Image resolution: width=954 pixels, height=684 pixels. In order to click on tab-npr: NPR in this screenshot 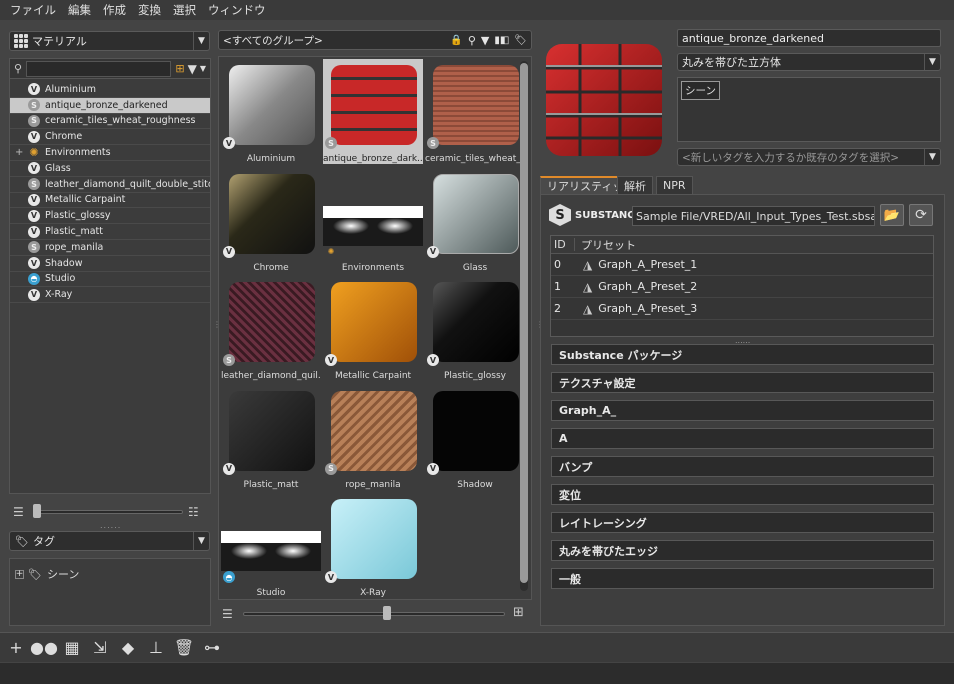, I will do `click(674, 185)`.